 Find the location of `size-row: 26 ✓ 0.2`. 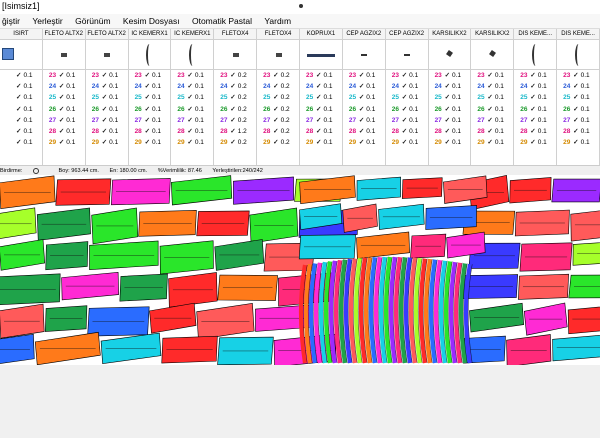

size-row: 26 ✓ 0.2 is located at coordinates (238, 109).